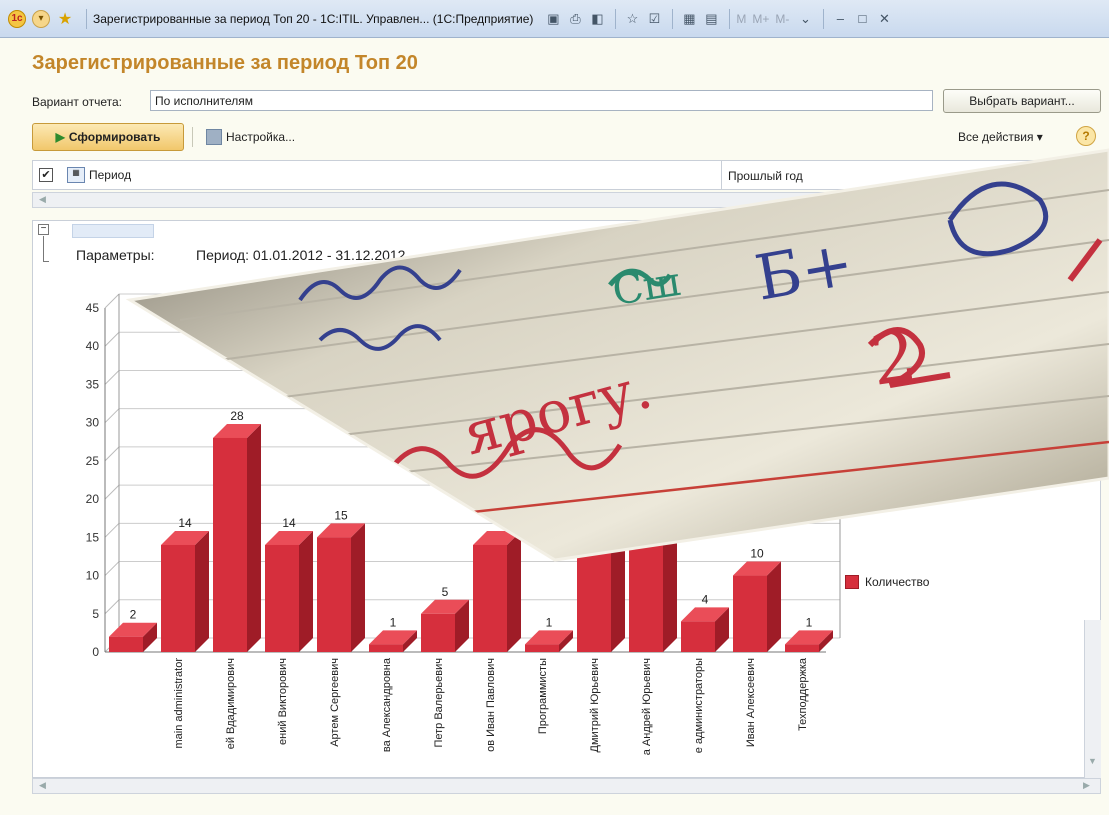 This screenshot has width=1109, height=815. Describe the element at coordinates (782, 19) in the screenshot. I see `memory-mminus-button: M-` at that location.